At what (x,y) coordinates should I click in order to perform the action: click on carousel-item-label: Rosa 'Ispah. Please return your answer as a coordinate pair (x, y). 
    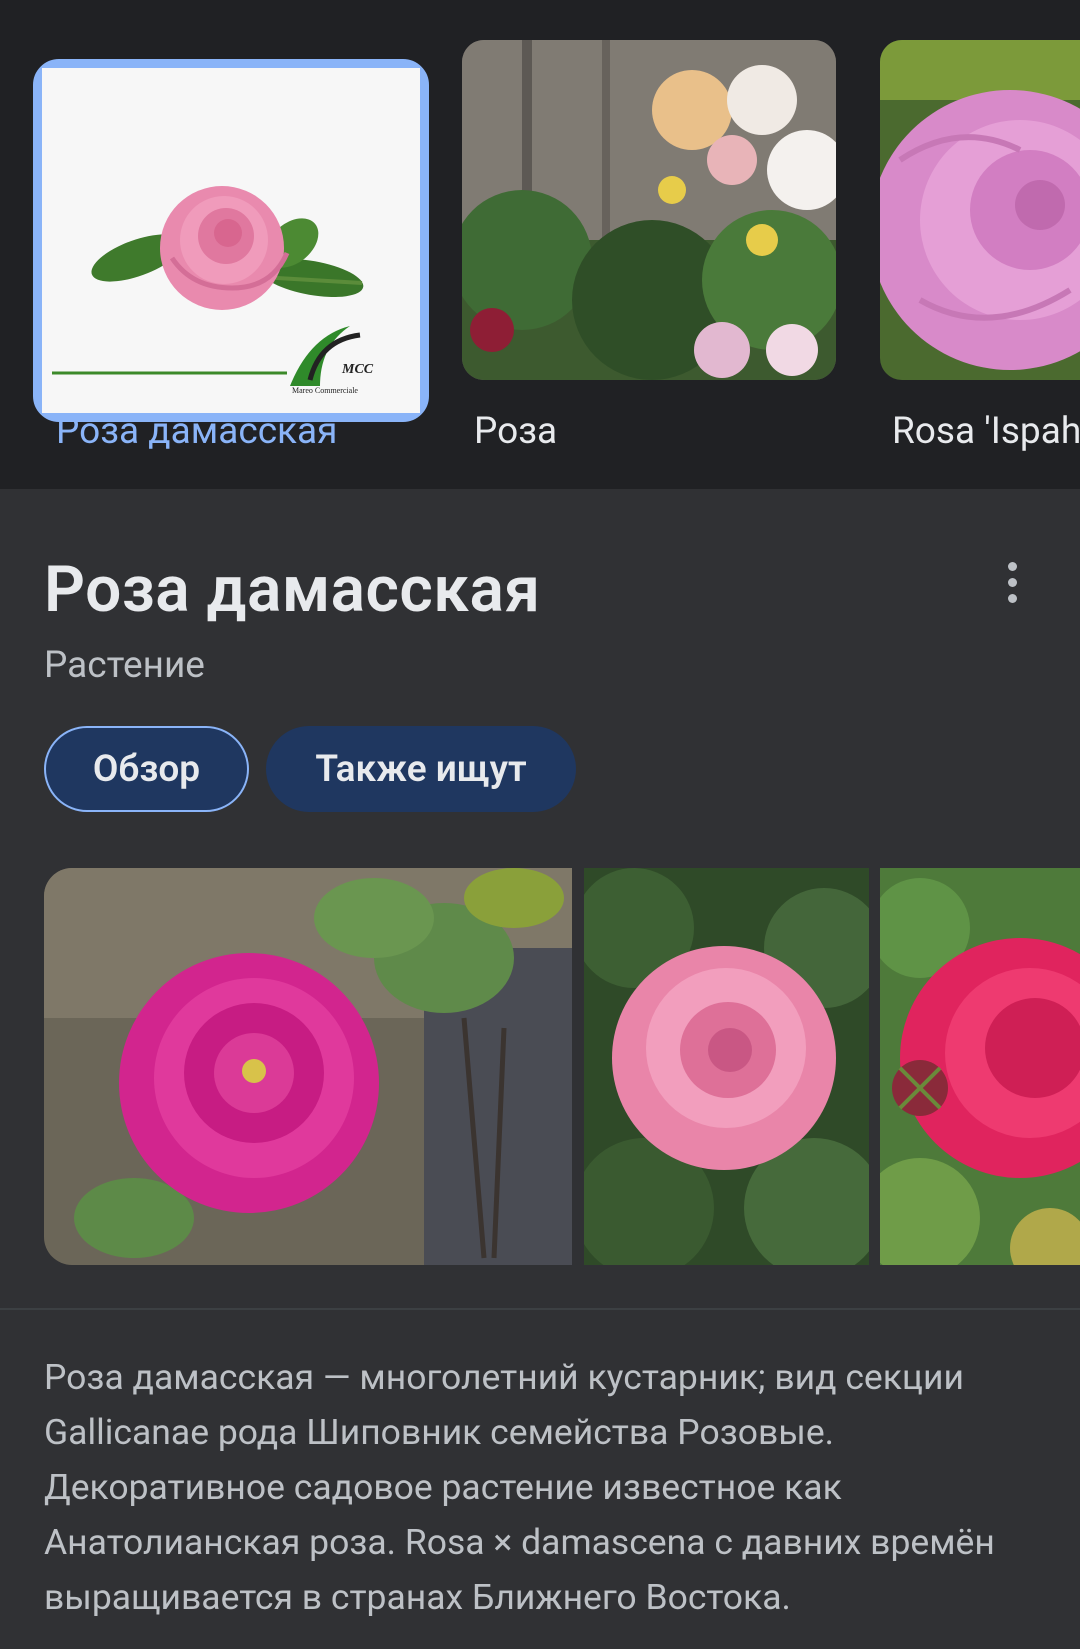
    Looking at the image, I should click on (986, 431).